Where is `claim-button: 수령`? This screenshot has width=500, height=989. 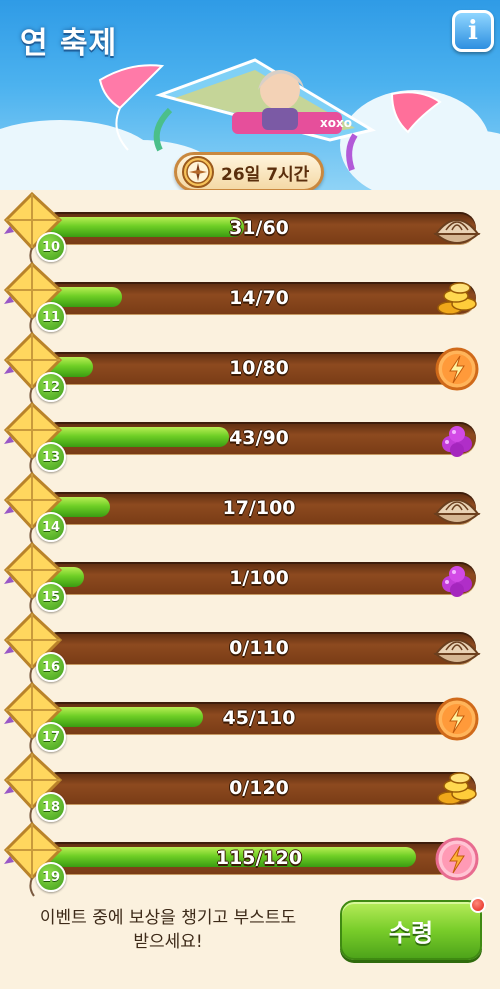 claim-button: 수령 is located at coordinates (411, 930).